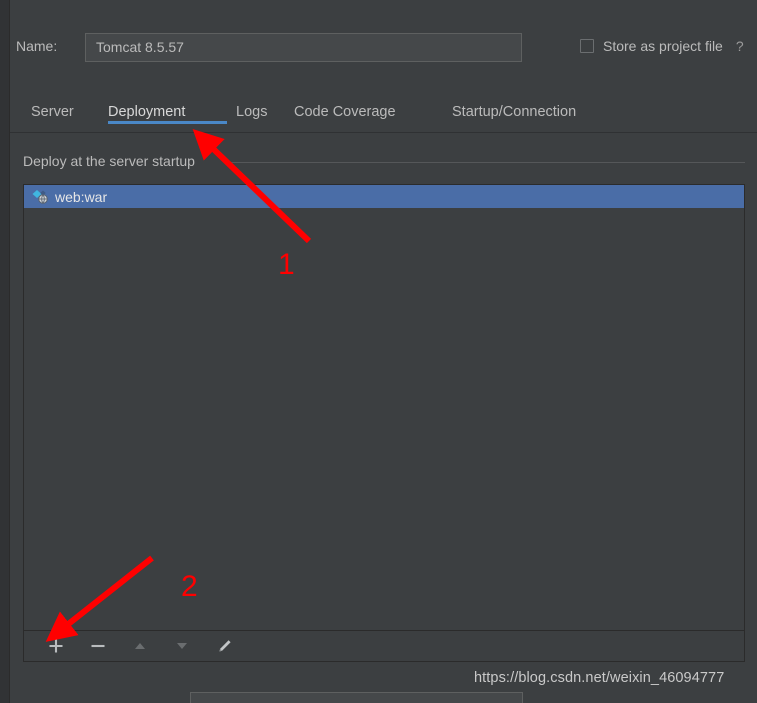 The image size is (757, 703). Describe the element at coordinates (52, 112) in the screenshot. I see `tab-label: Server` at that location.